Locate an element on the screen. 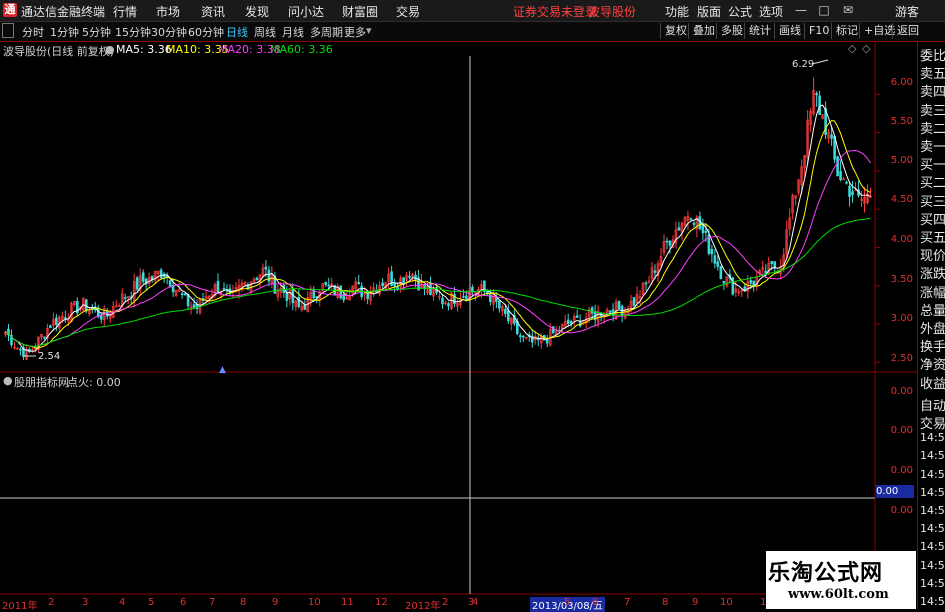  date-axis-label: 9 is located at coordinates (695, 602).